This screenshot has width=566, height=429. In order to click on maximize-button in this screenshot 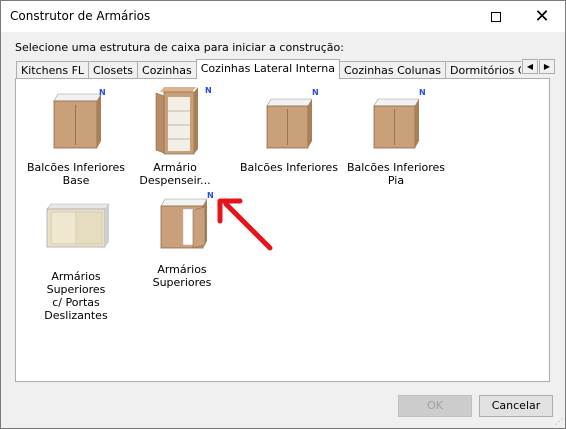, I will do `click(496, 16)`.